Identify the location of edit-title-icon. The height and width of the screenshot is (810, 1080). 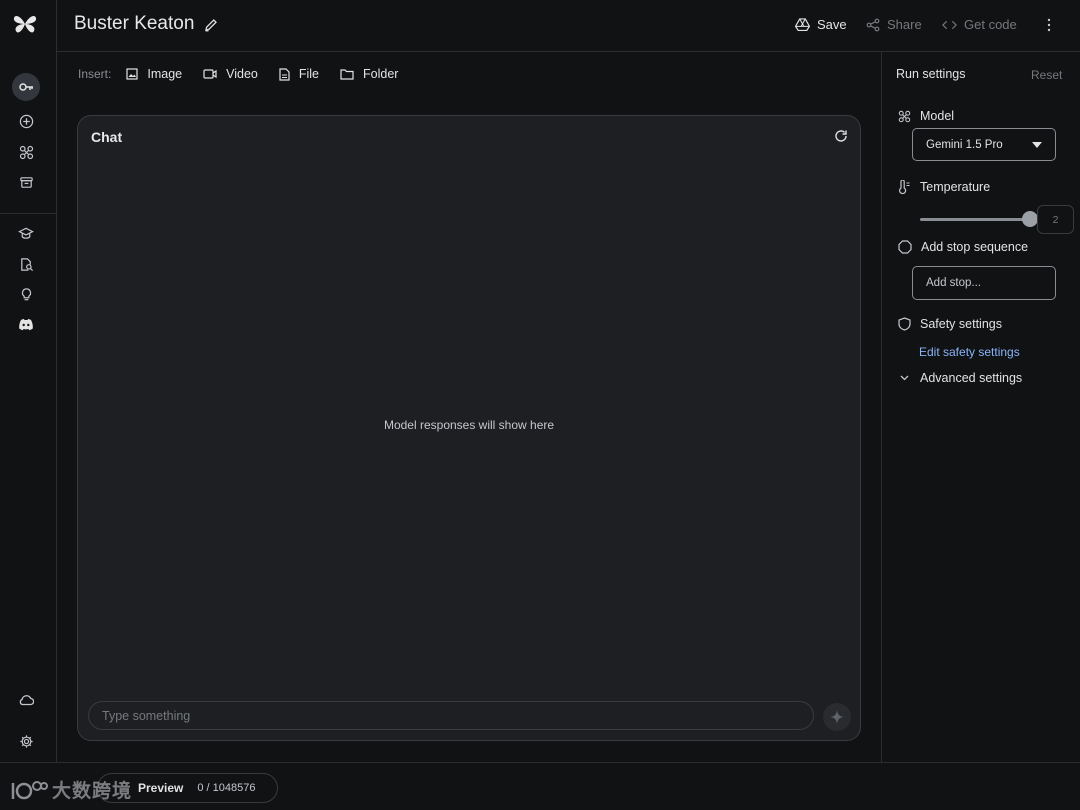
(211, 25).